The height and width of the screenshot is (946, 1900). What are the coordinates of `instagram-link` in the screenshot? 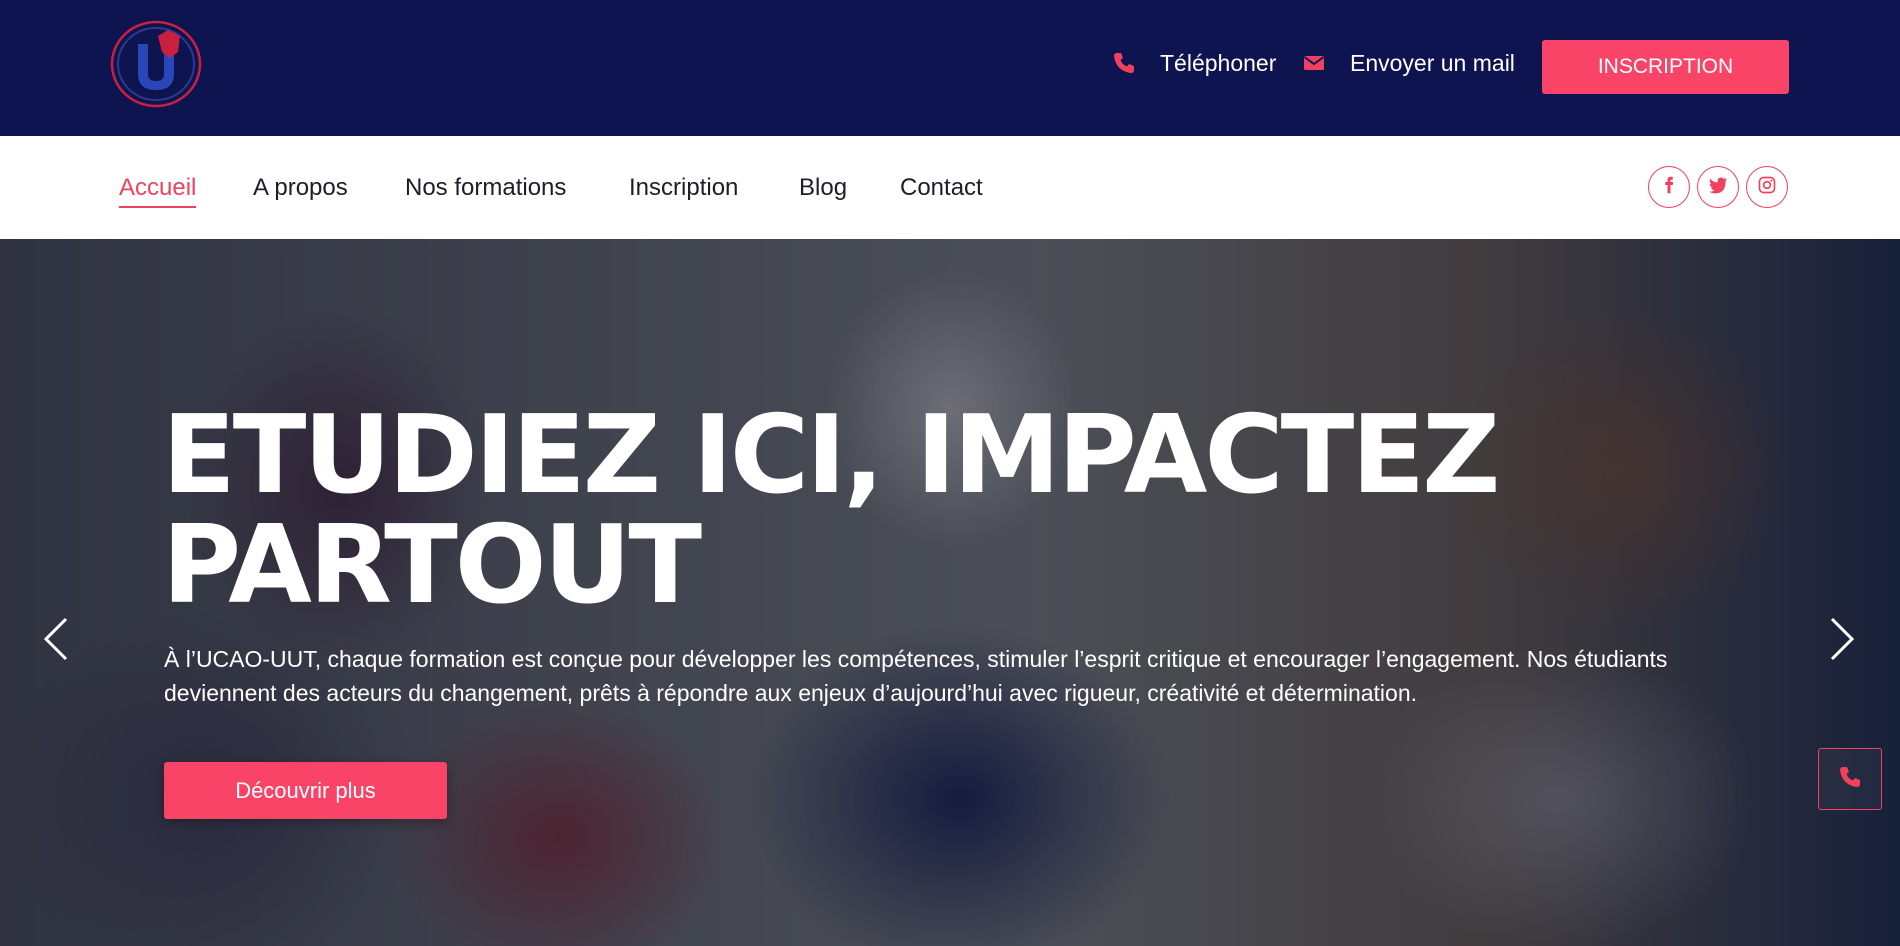 It's located at (1767, 187).